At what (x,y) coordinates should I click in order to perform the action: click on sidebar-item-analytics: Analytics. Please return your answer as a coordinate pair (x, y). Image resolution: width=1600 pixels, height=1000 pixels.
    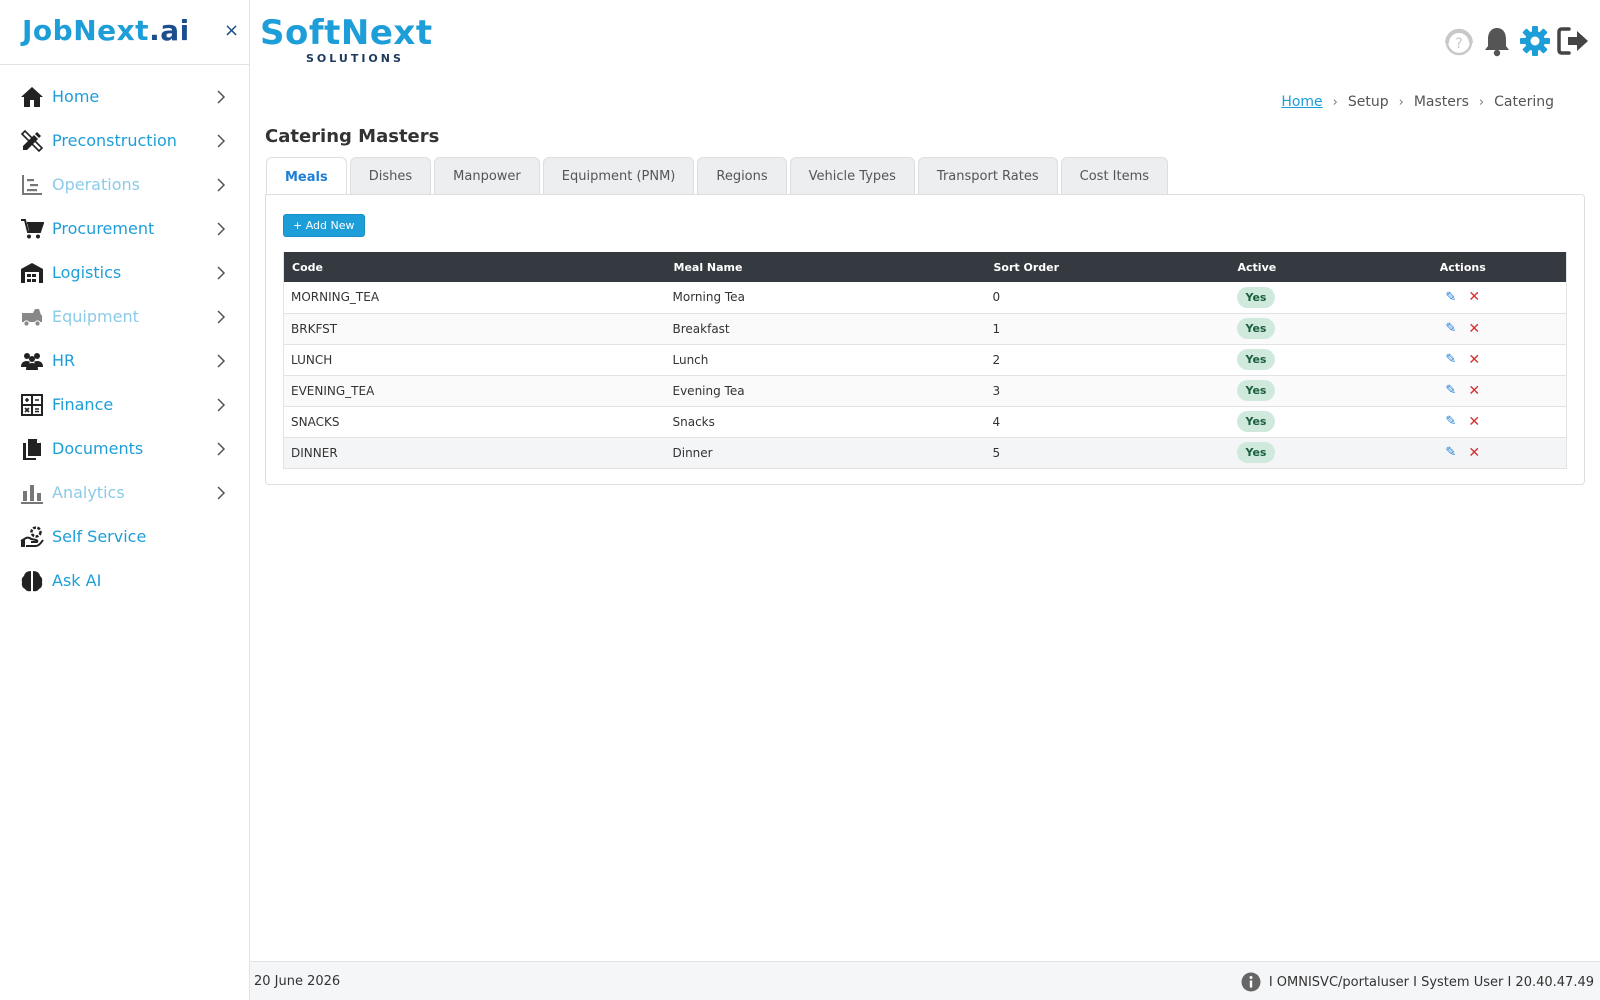
    Looking at the image, I should click on (124, 493).